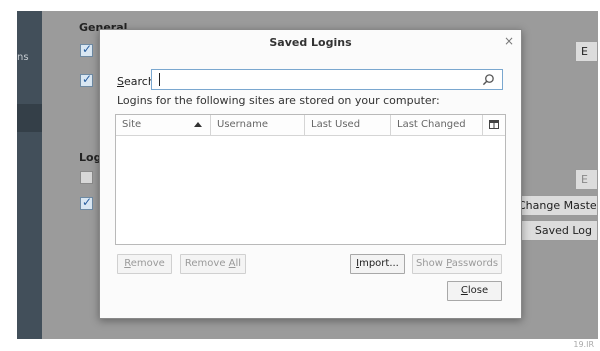 The width and height of the screenshot is (600, 351). I want to click on close-icon: ×, so click(509, 41).